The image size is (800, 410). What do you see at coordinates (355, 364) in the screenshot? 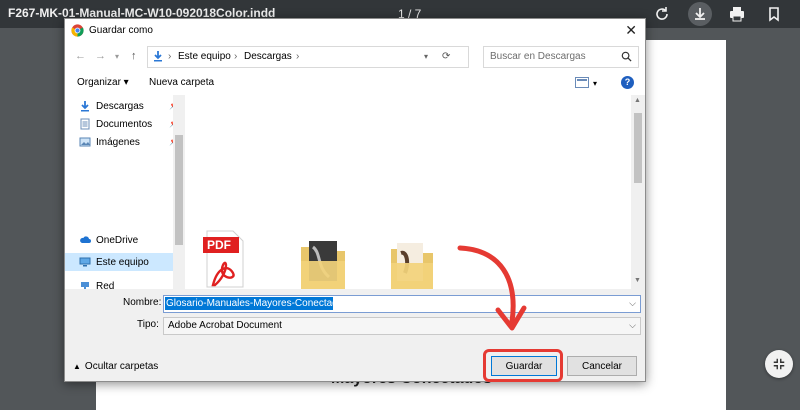
I see `dialog-footer: ▲ Ocultar carpetas Guardar Cancelar` at bounding box center [355, 364].